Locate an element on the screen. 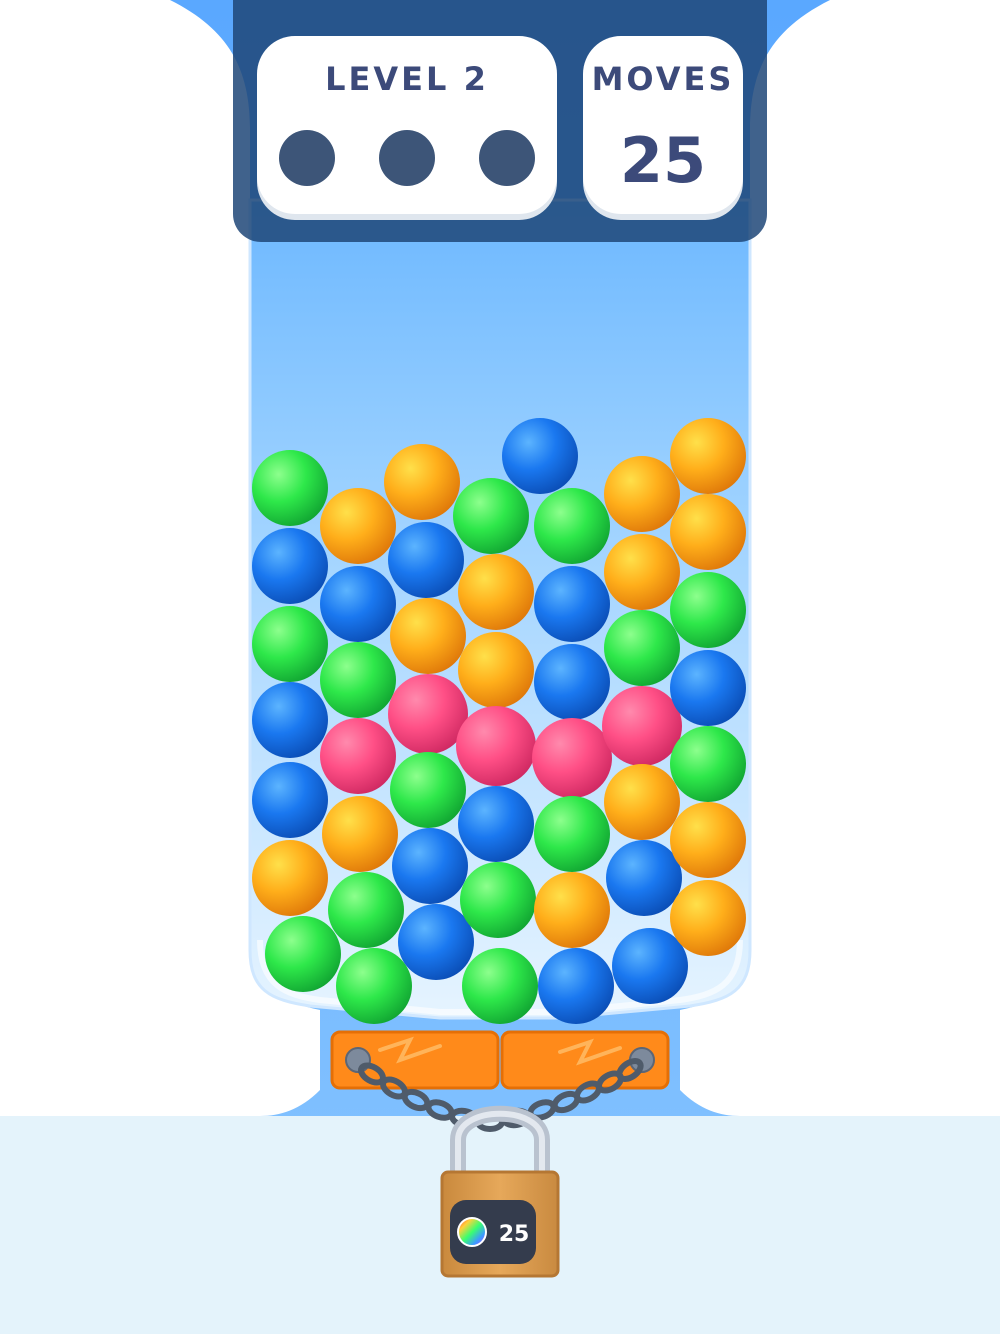 Image resolution: width=1000 pixels, height=1334 pixels. level-card: LEVEL 2 is located at coordinates (407, 125).